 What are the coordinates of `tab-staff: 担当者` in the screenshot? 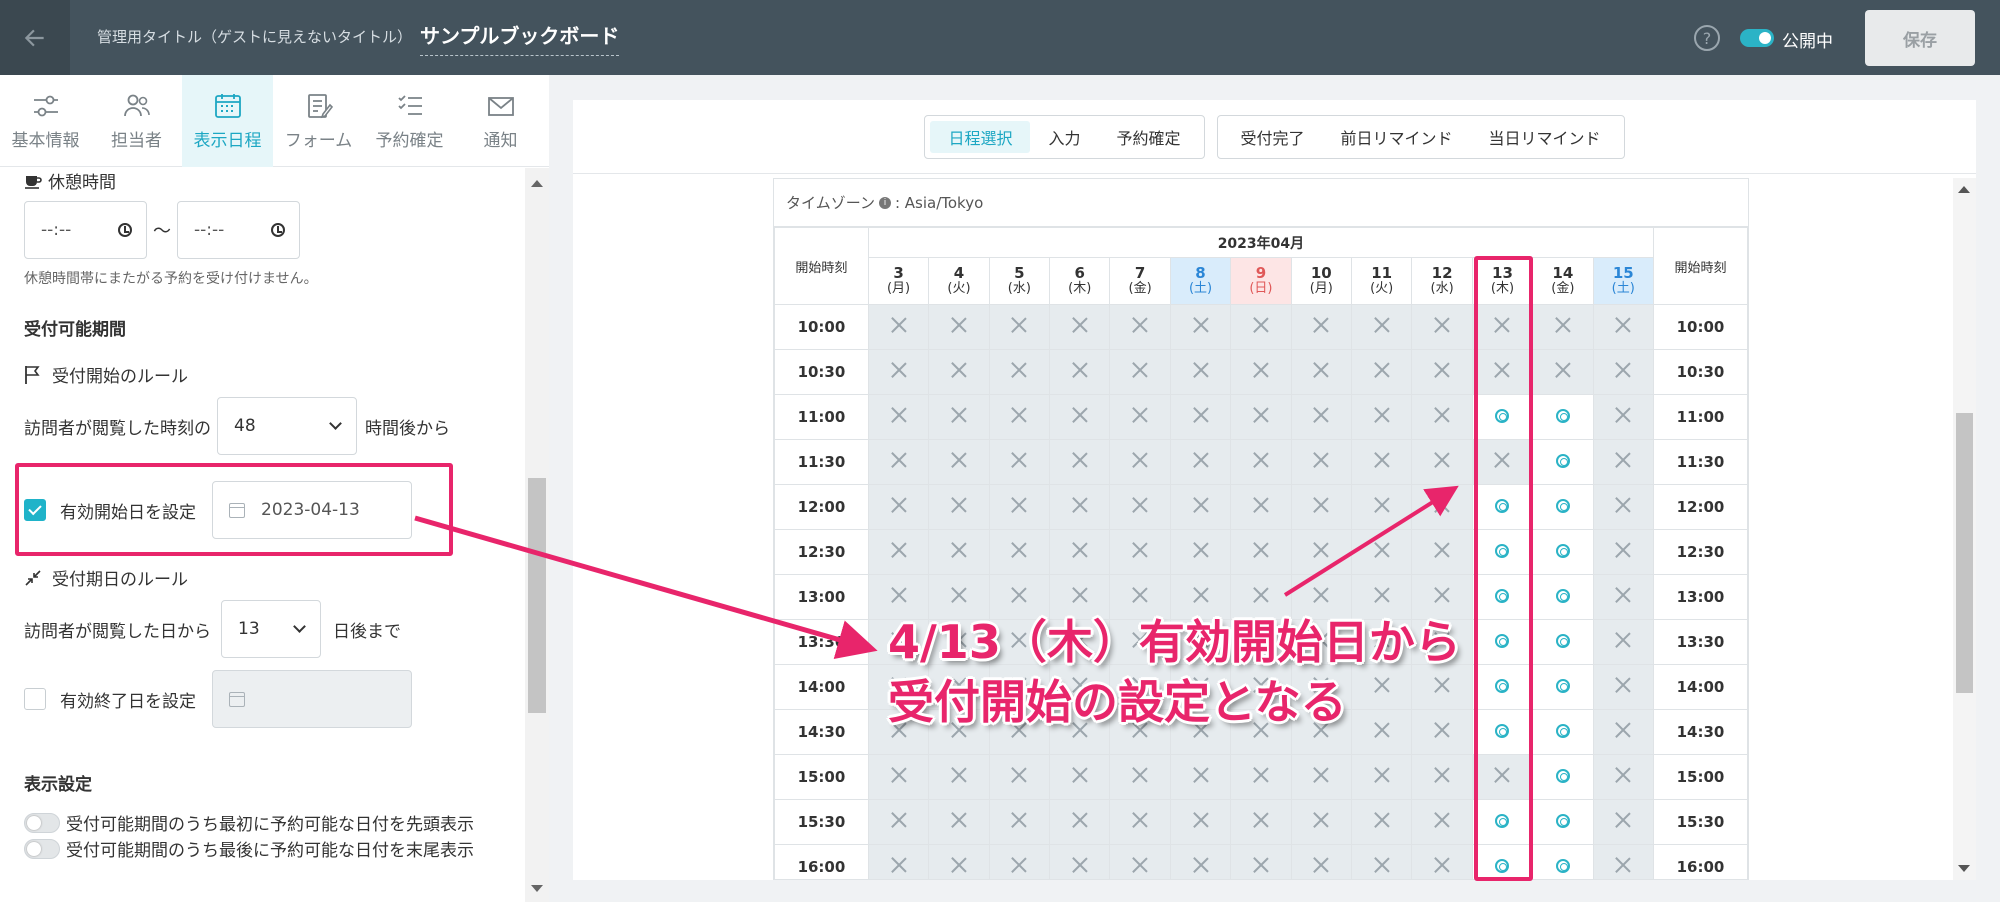 It's located at (136, 121).